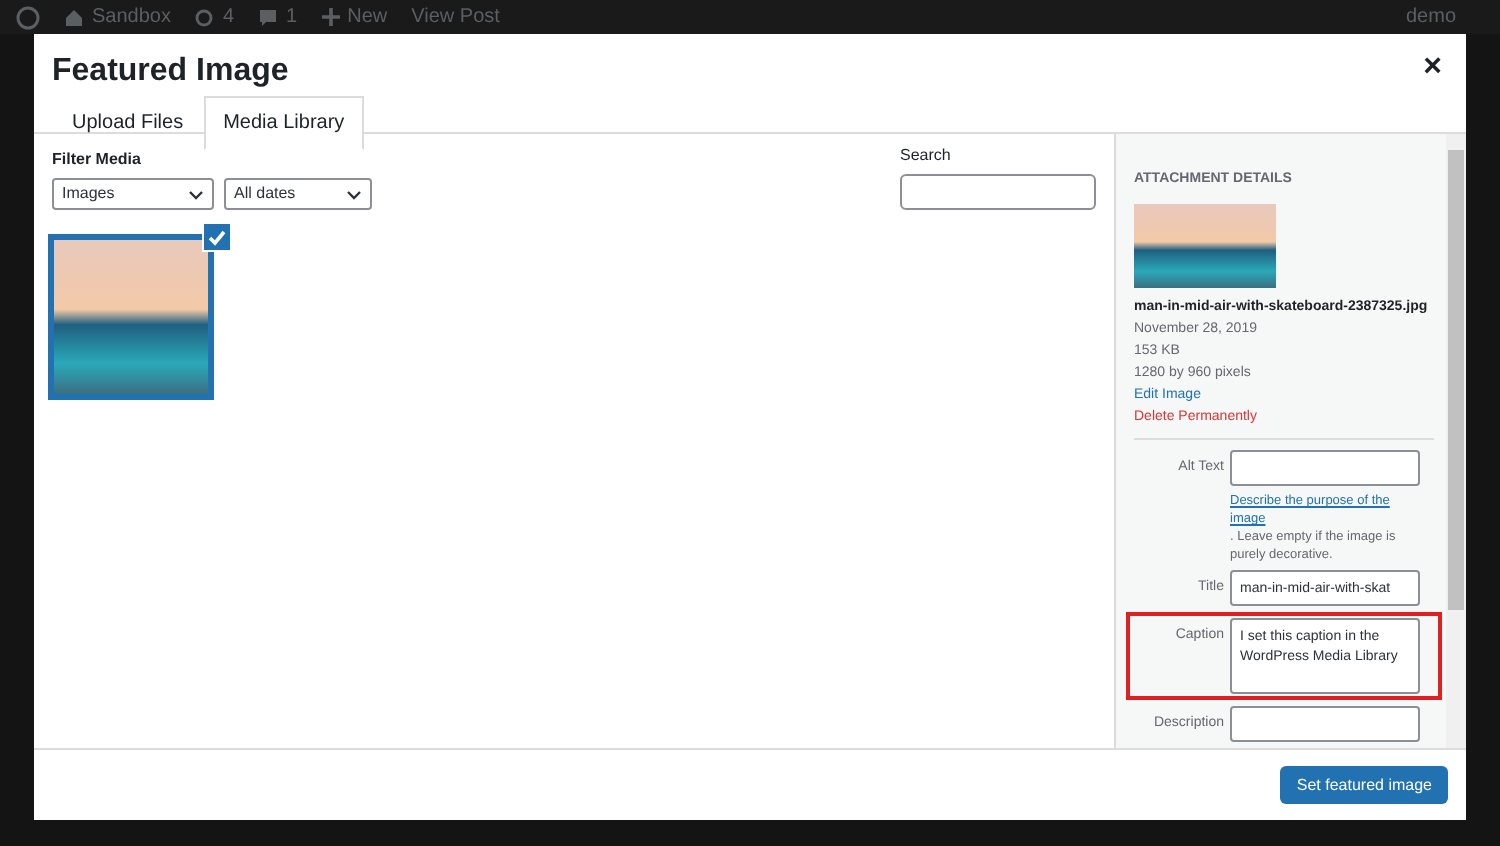 The width and height of the screenshot is (1500, 846). I want to click on plus-icon, so click(330, 17).